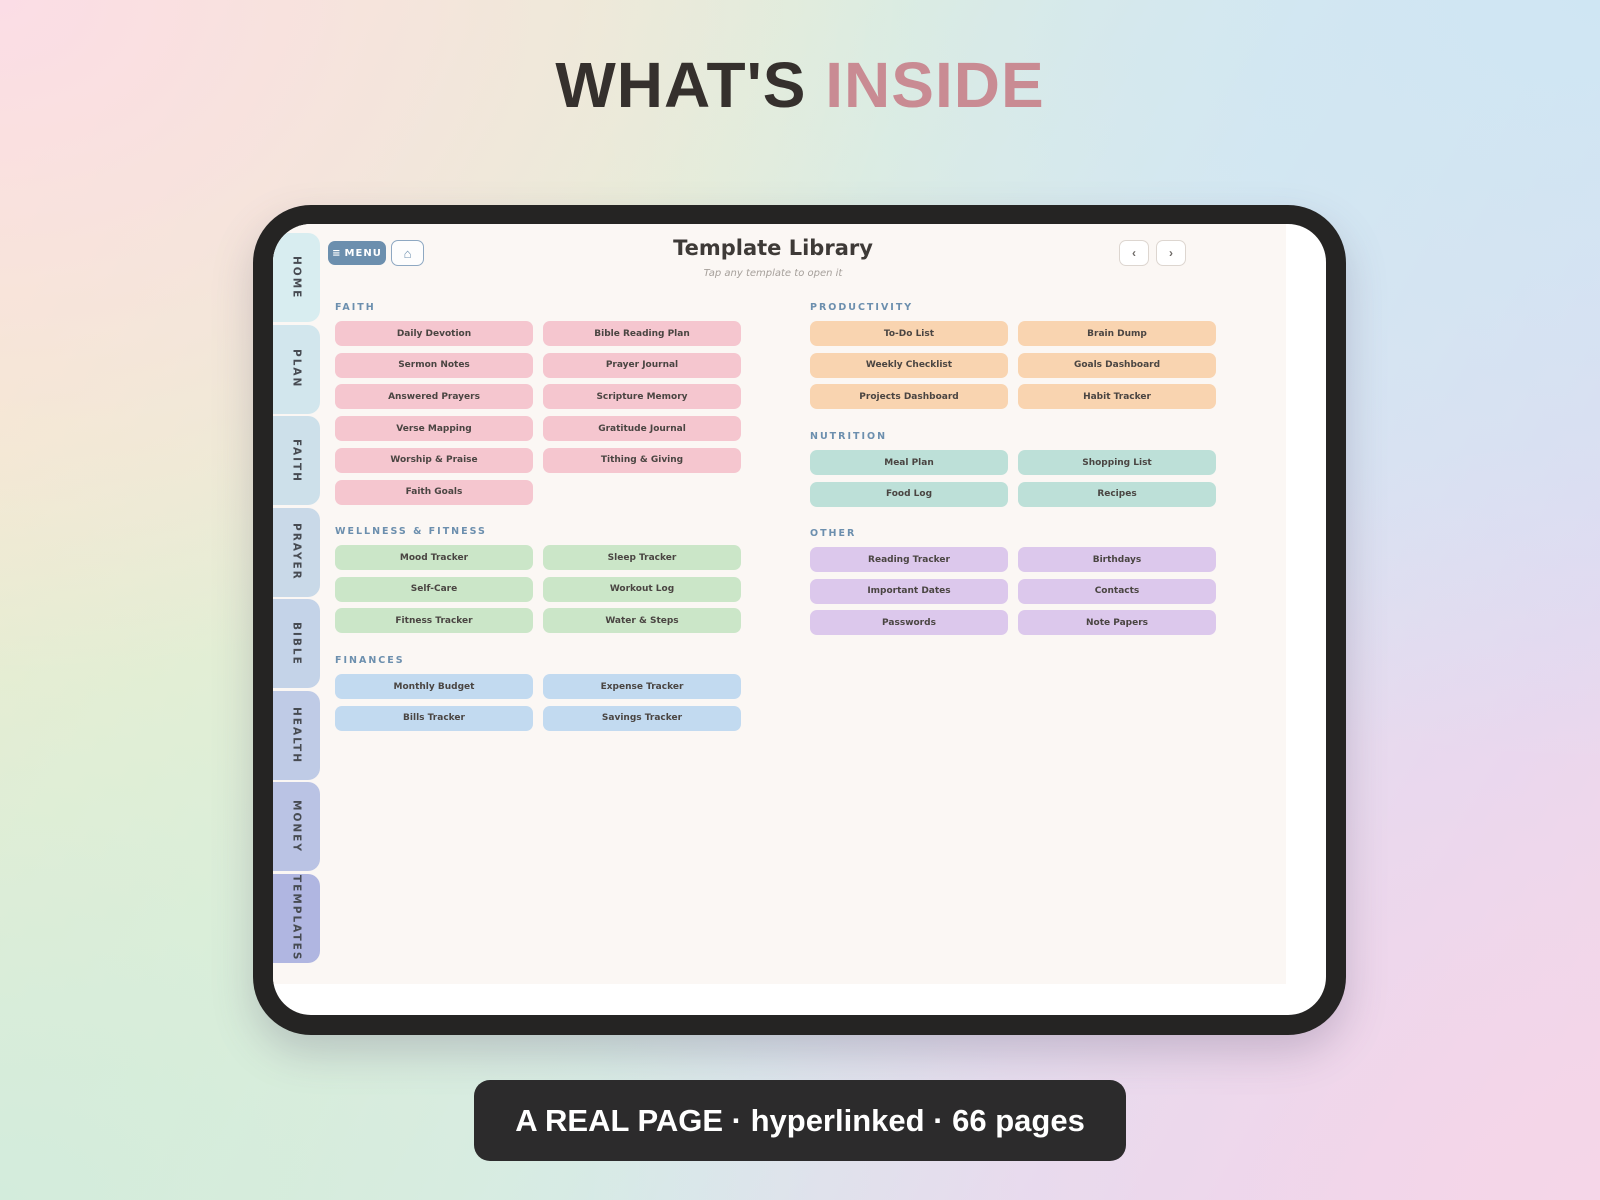 The image size is (1600, 1200). Describe the element at coordinates (800, 1120) in the screenshot. I see `caption-banner: A REAL PAGE · hyperlinked · 66 pages` at that location.